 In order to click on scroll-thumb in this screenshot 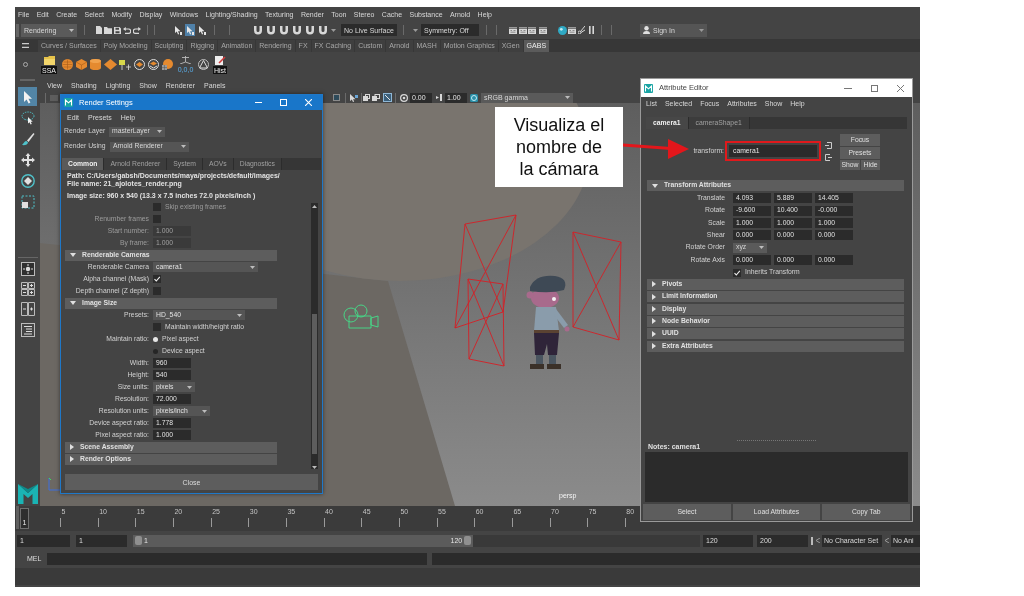, I will do `click(314, 384)`.